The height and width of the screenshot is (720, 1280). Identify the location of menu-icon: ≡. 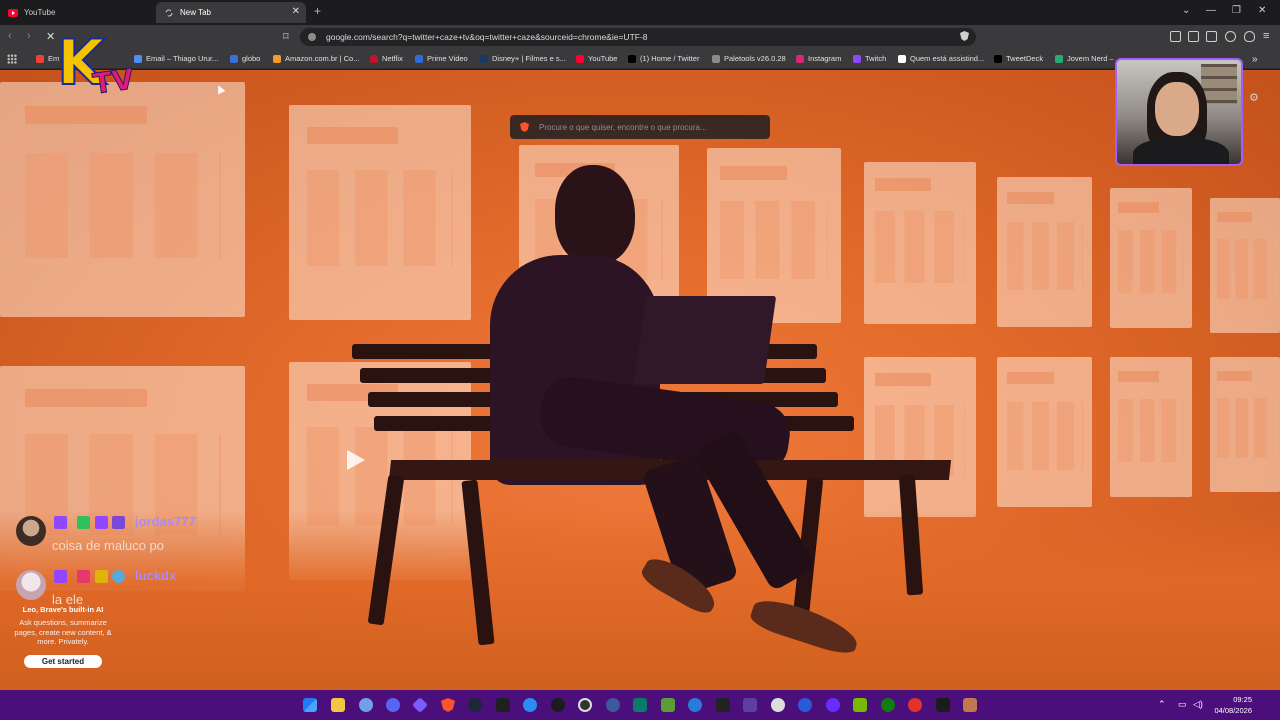
(1266, 36).